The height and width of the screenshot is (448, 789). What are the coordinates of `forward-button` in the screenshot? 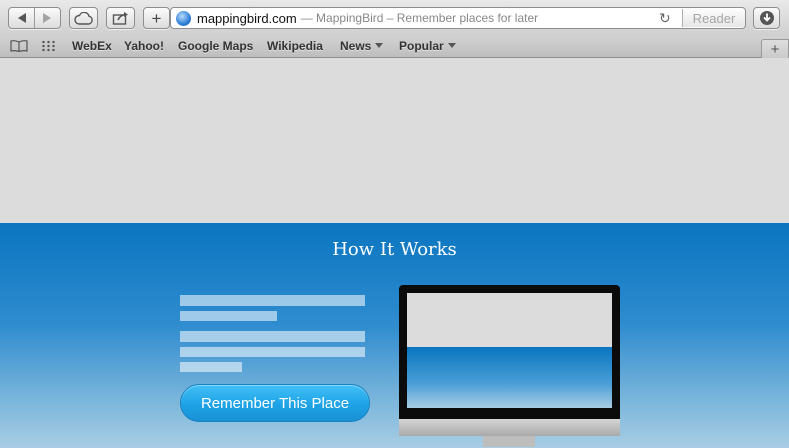 It's located at (47, 18).